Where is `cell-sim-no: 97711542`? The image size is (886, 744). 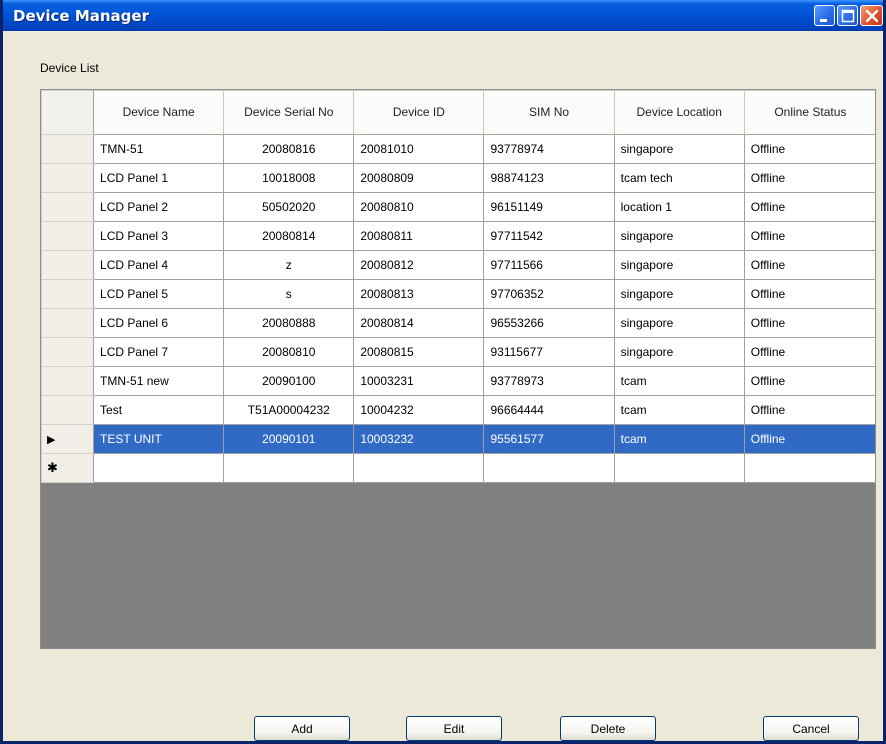 cell-sim-no: 97711542 is located at coordinates (549, 236).